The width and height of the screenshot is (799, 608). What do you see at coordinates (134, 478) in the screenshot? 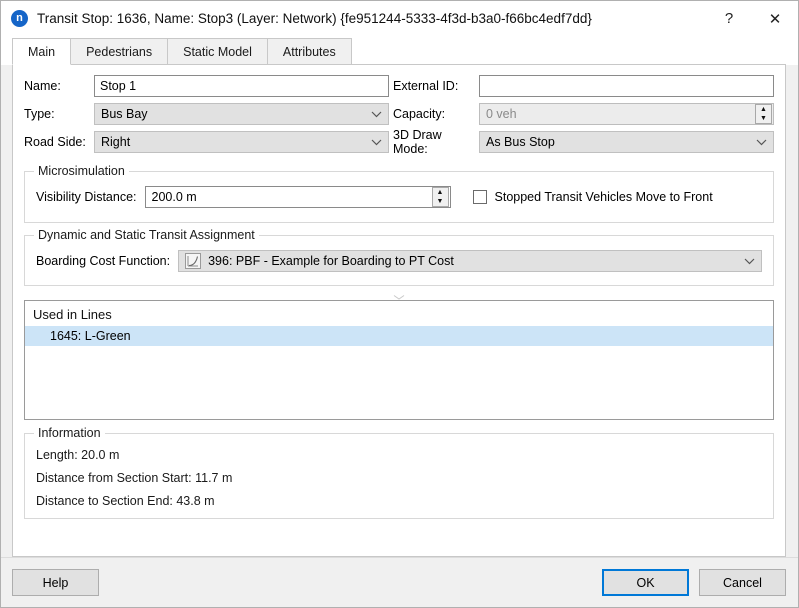
I see `info-distance-from-start: Distance from Section Start: 11.7 m` at bounding box center [134, 478].